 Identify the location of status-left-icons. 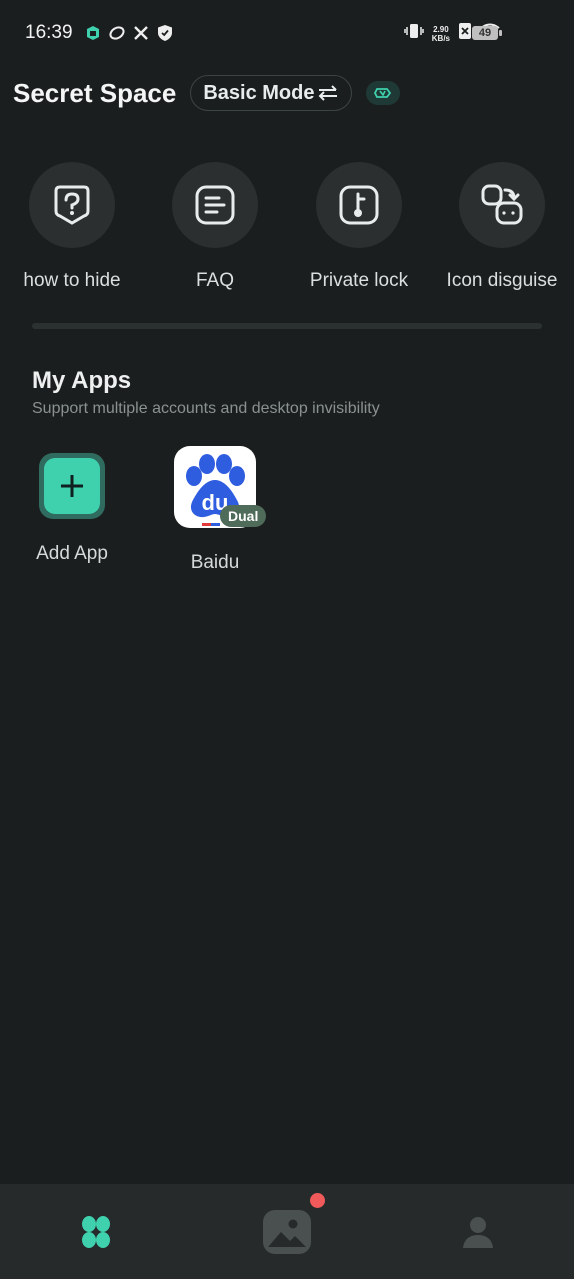
(129, 33).